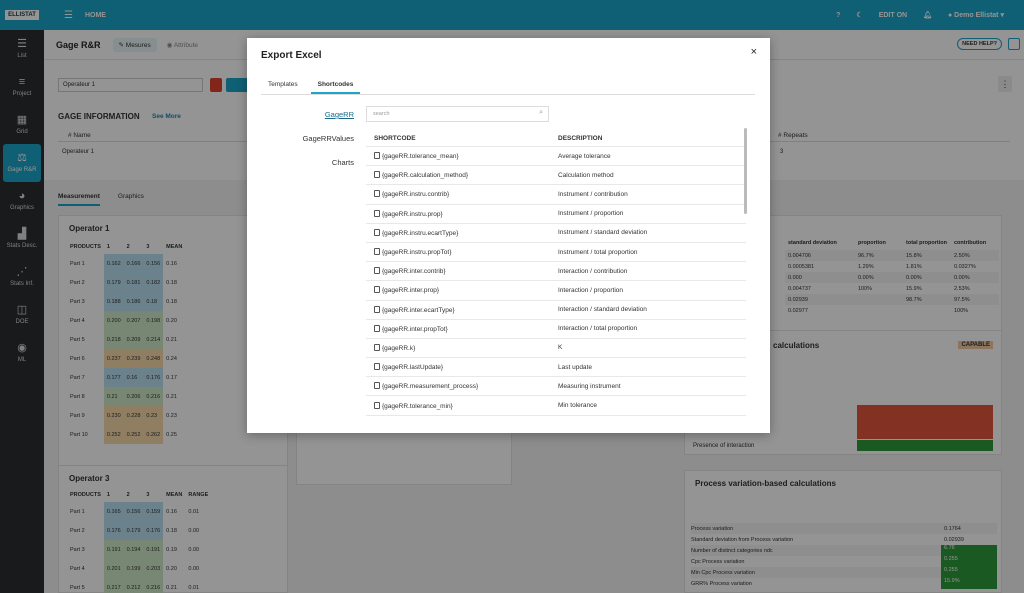 Image resolution: width=1024 pixels, height=593 pixels. I want to click on description-cell: Measuring instrument, so click(589, 386).